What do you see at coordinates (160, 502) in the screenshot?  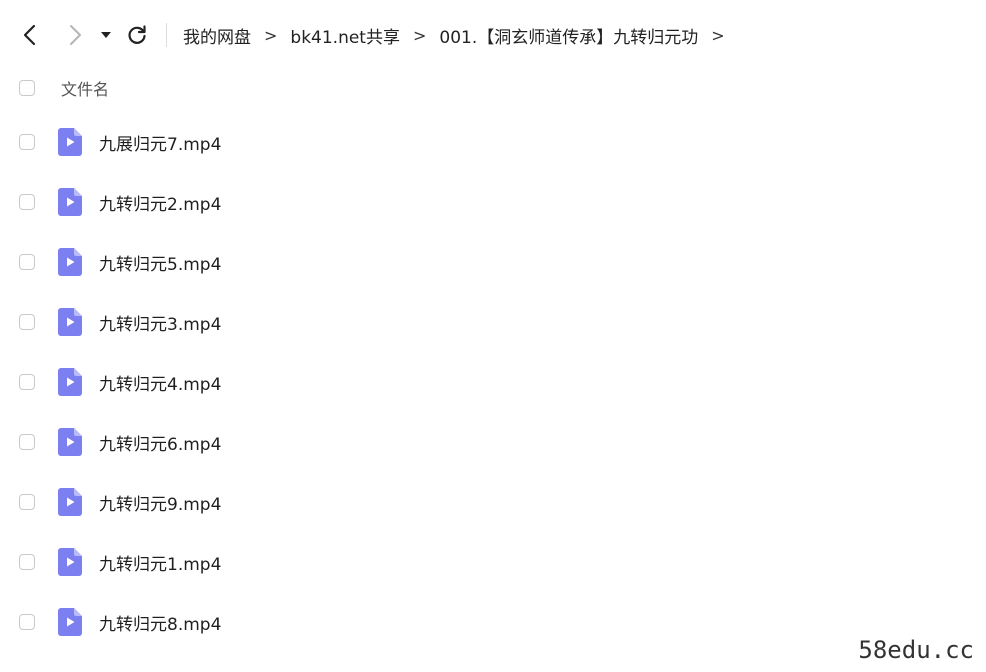 I see `file-name: 九转归元9.mp4` at bounding box center [160, 502].